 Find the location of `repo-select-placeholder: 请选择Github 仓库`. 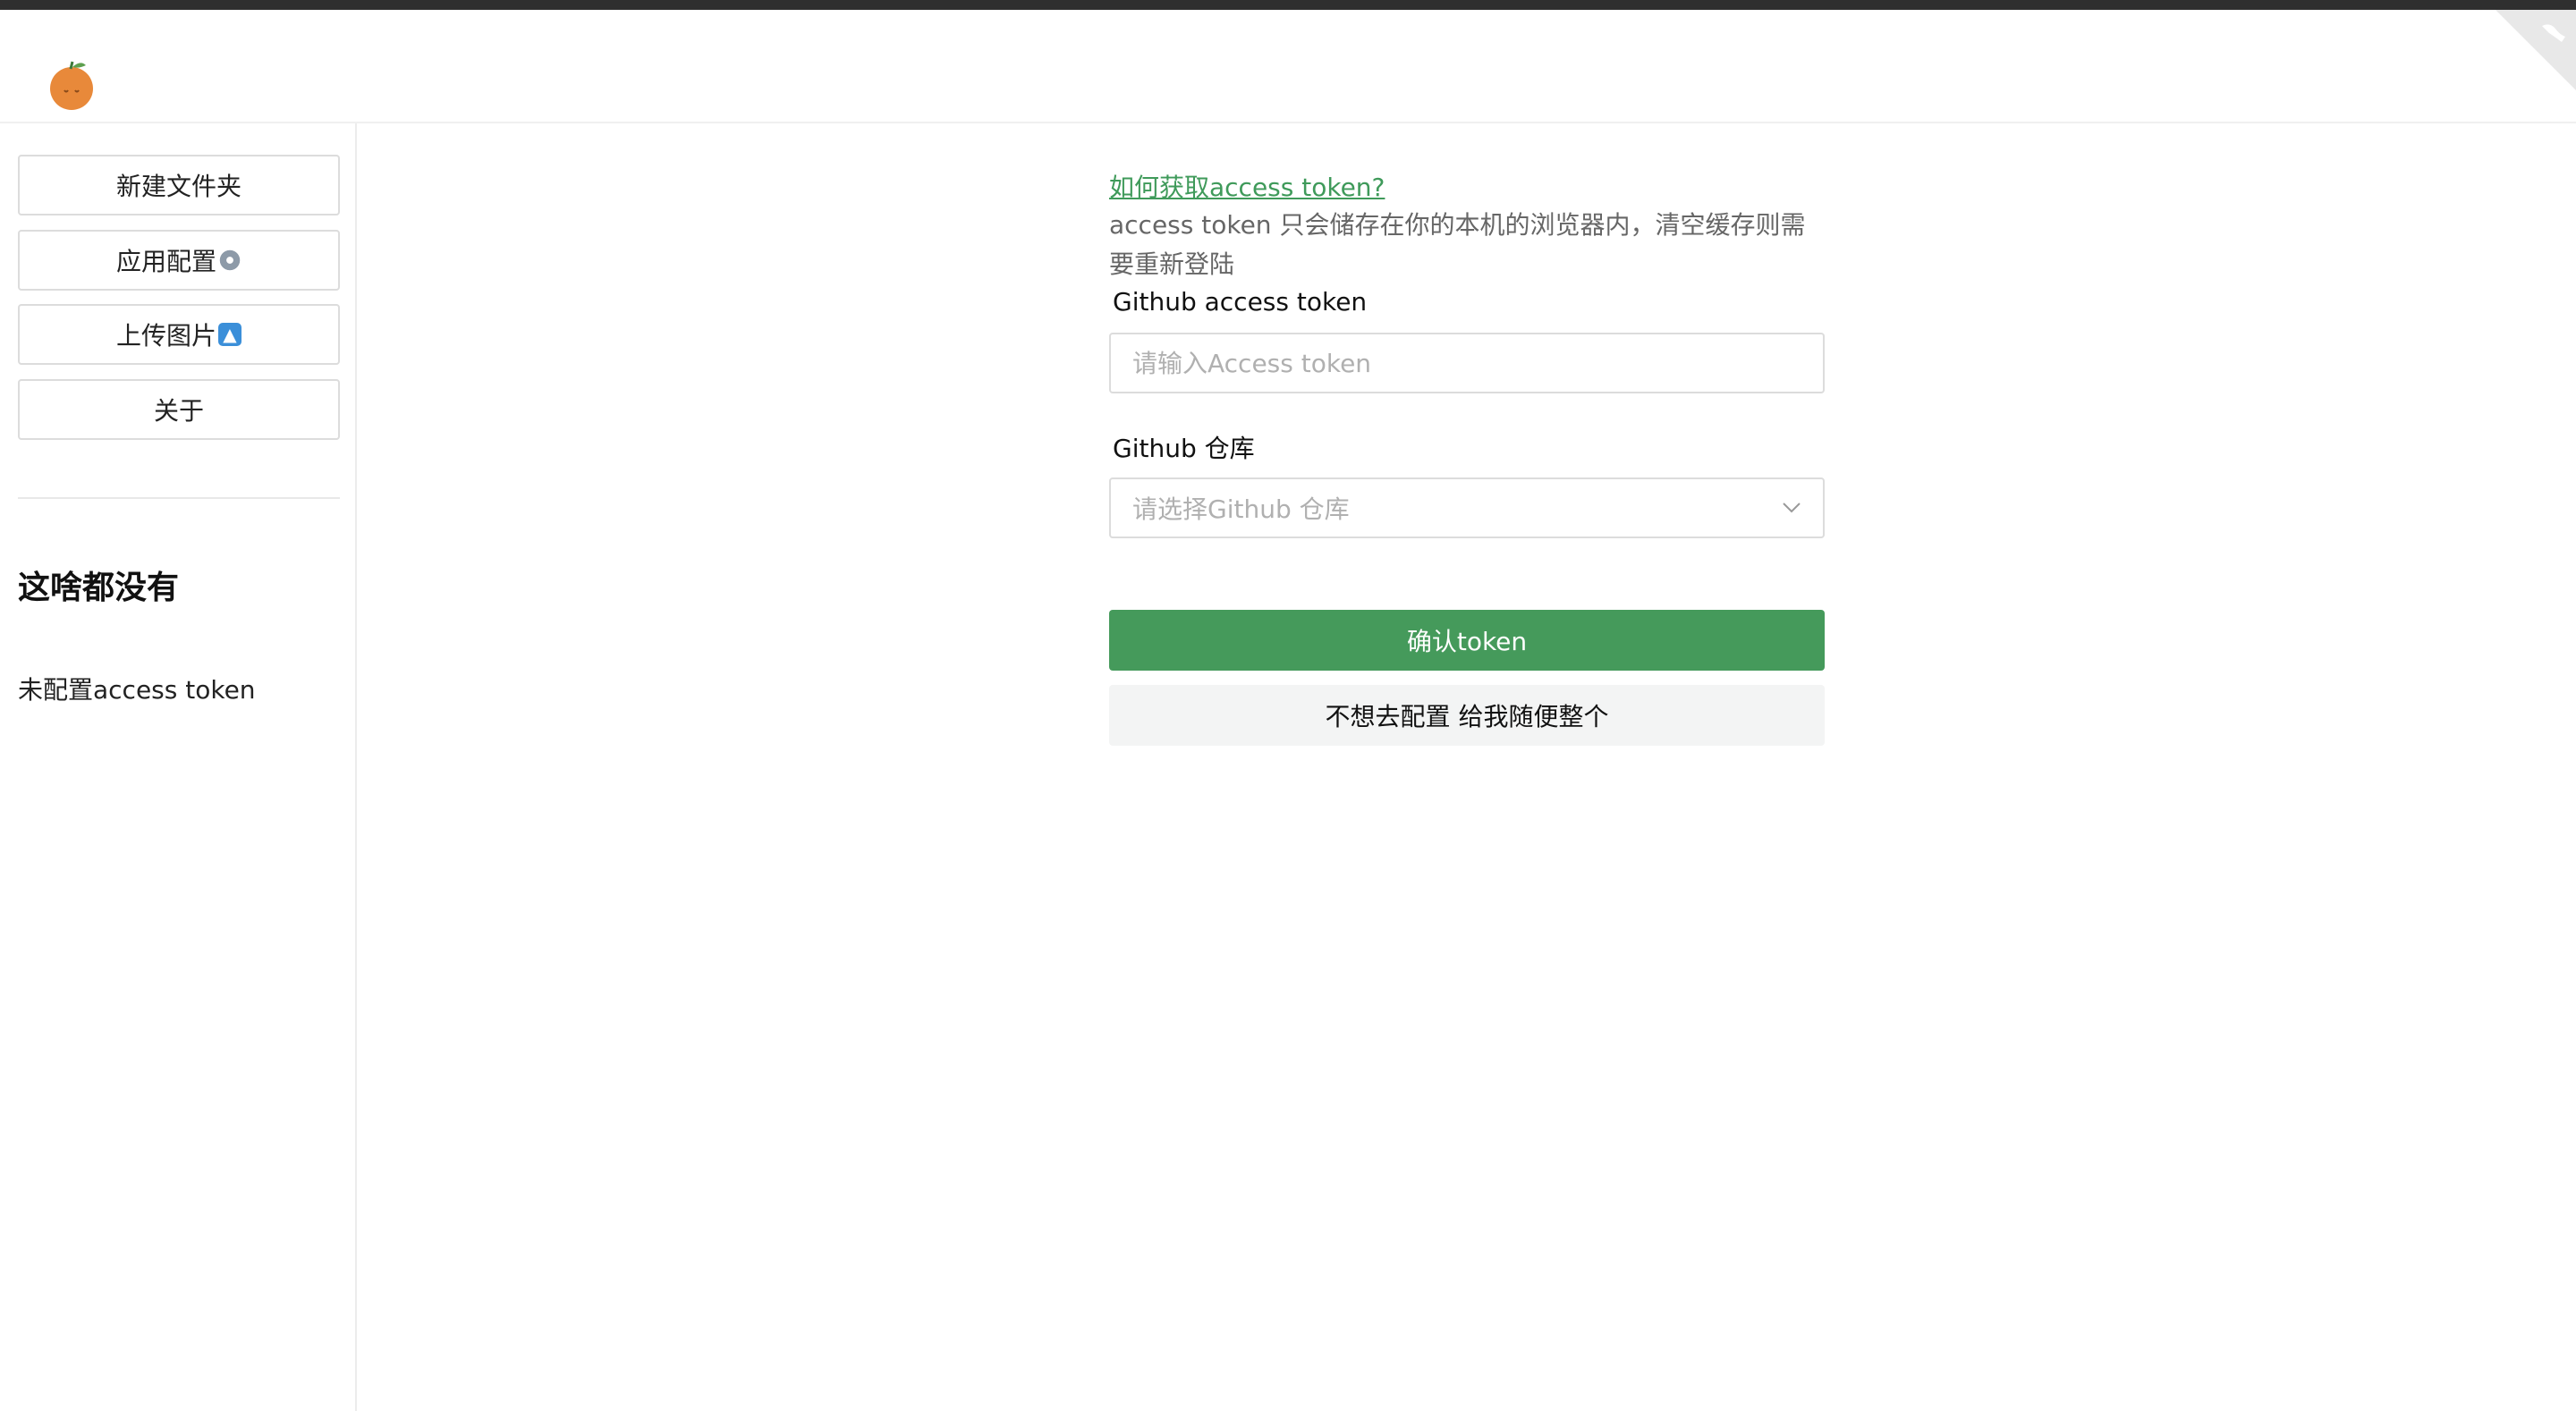

repo-select-placeholder: 请选择Github 仓库 is located at coordinates (1241, 509).